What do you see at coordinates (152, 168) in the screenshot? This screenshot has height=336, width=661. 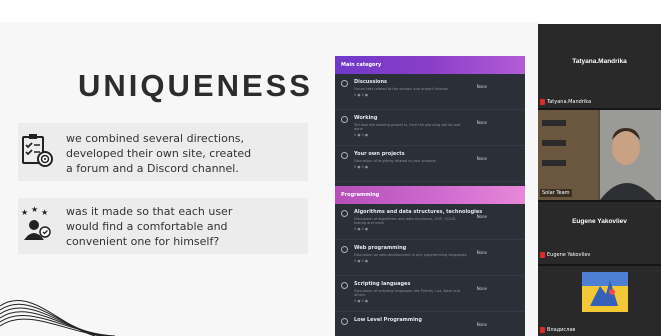 I see `text-line: a forum and a Discord channel.` at bounding box center [152, 168].